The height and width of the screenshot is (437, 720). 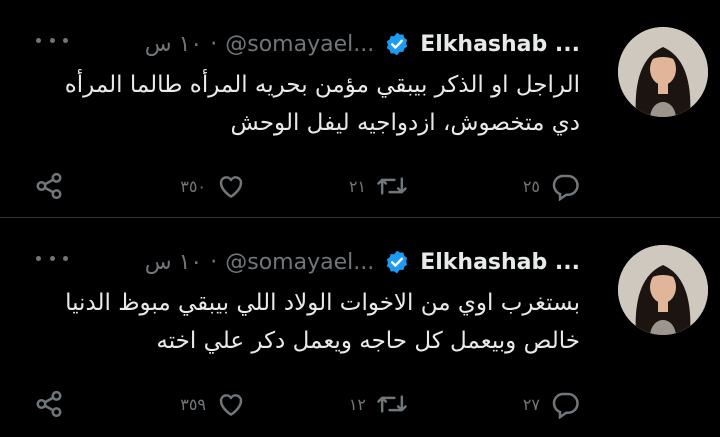 I want to click on tweet-actions: ٢٧ ١٢ ٣٥٩, so click(x=360, y=404).